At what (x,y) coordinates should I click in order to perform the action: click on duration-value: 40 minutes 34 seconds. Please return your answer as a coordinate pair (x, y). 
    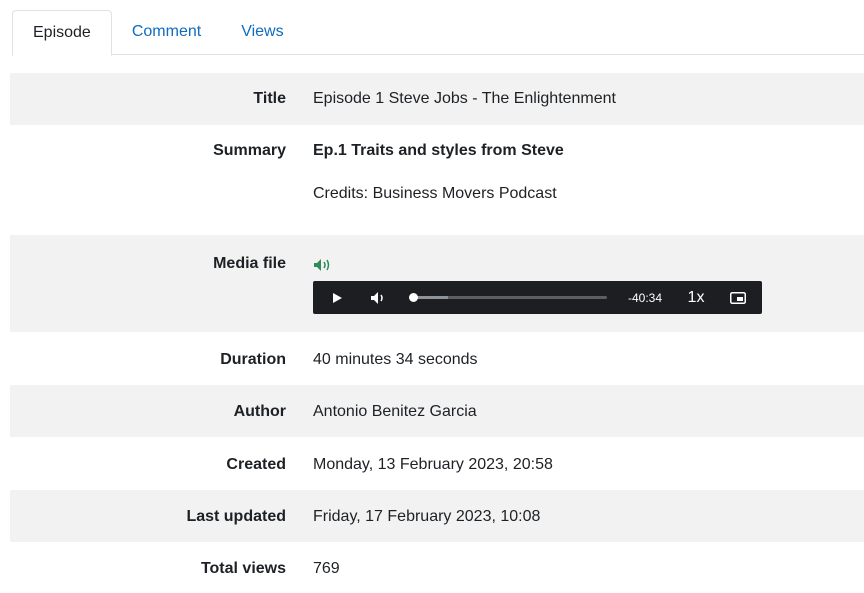
    Looking at the image, I should click on (395, 359).